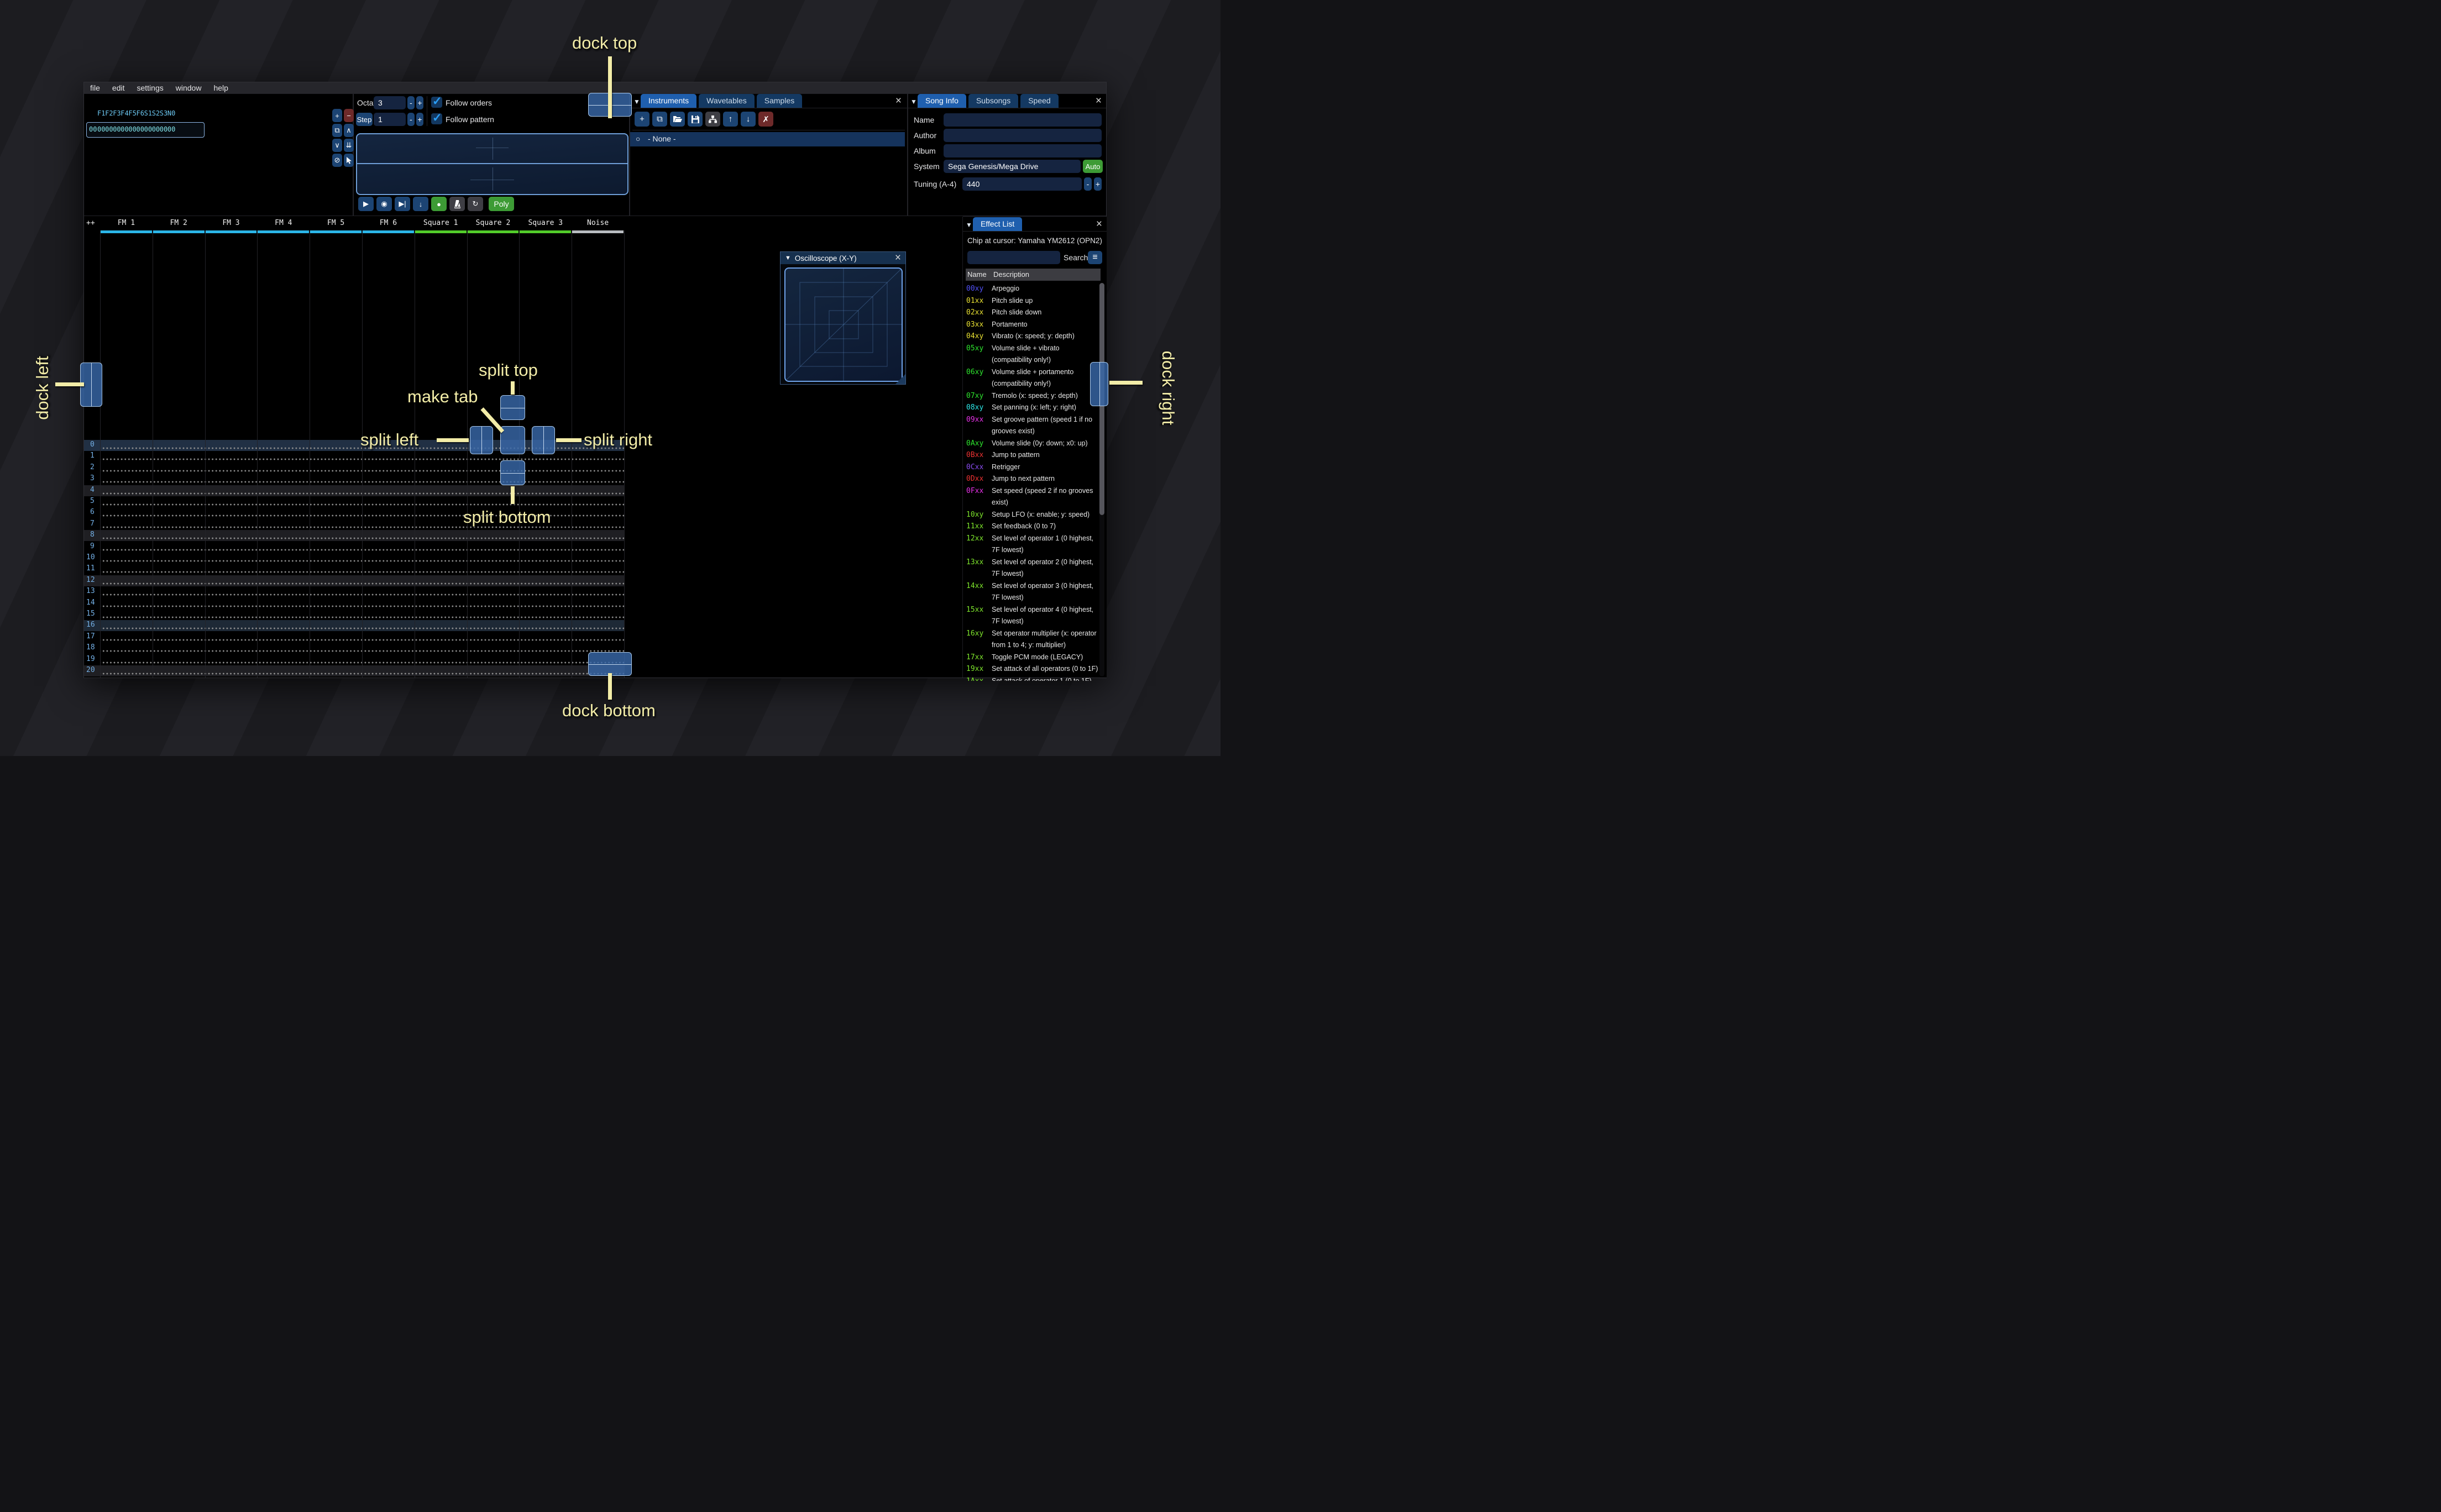 This screenshot has height=1512, width=2441. Describe the element at coordinates (354, 670) in the screenshot. I see `pattern-row: 20` at that location.